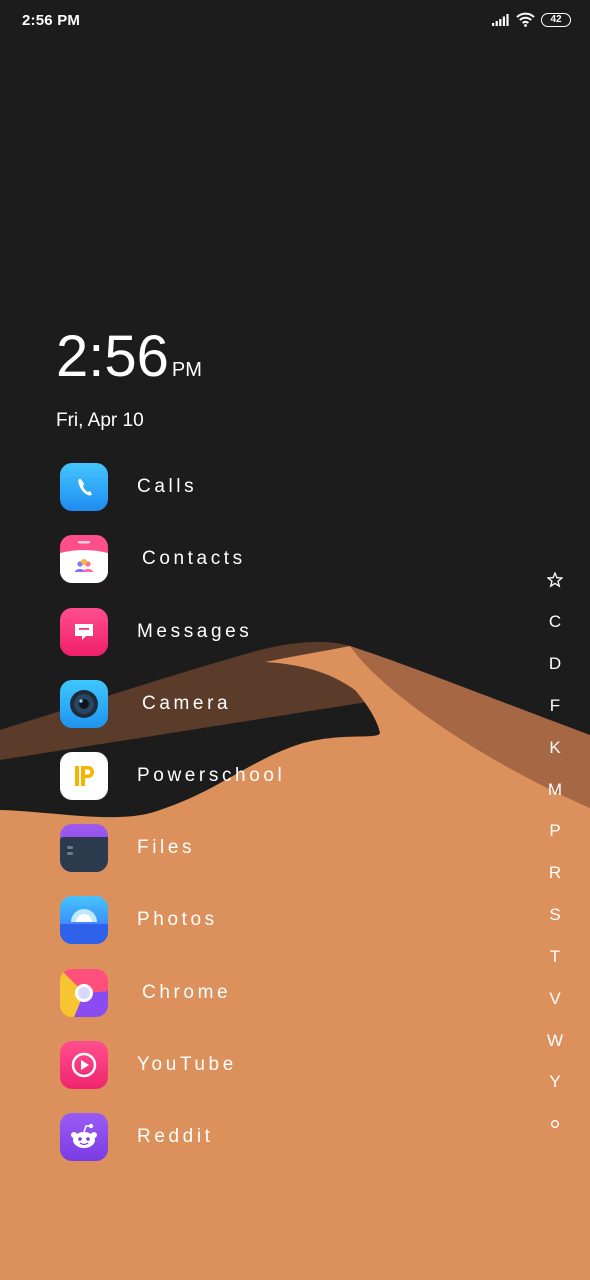 The height and width of the screenshot is (1280, 590). I want to click on index-letter-t: T, so click(555, 957).